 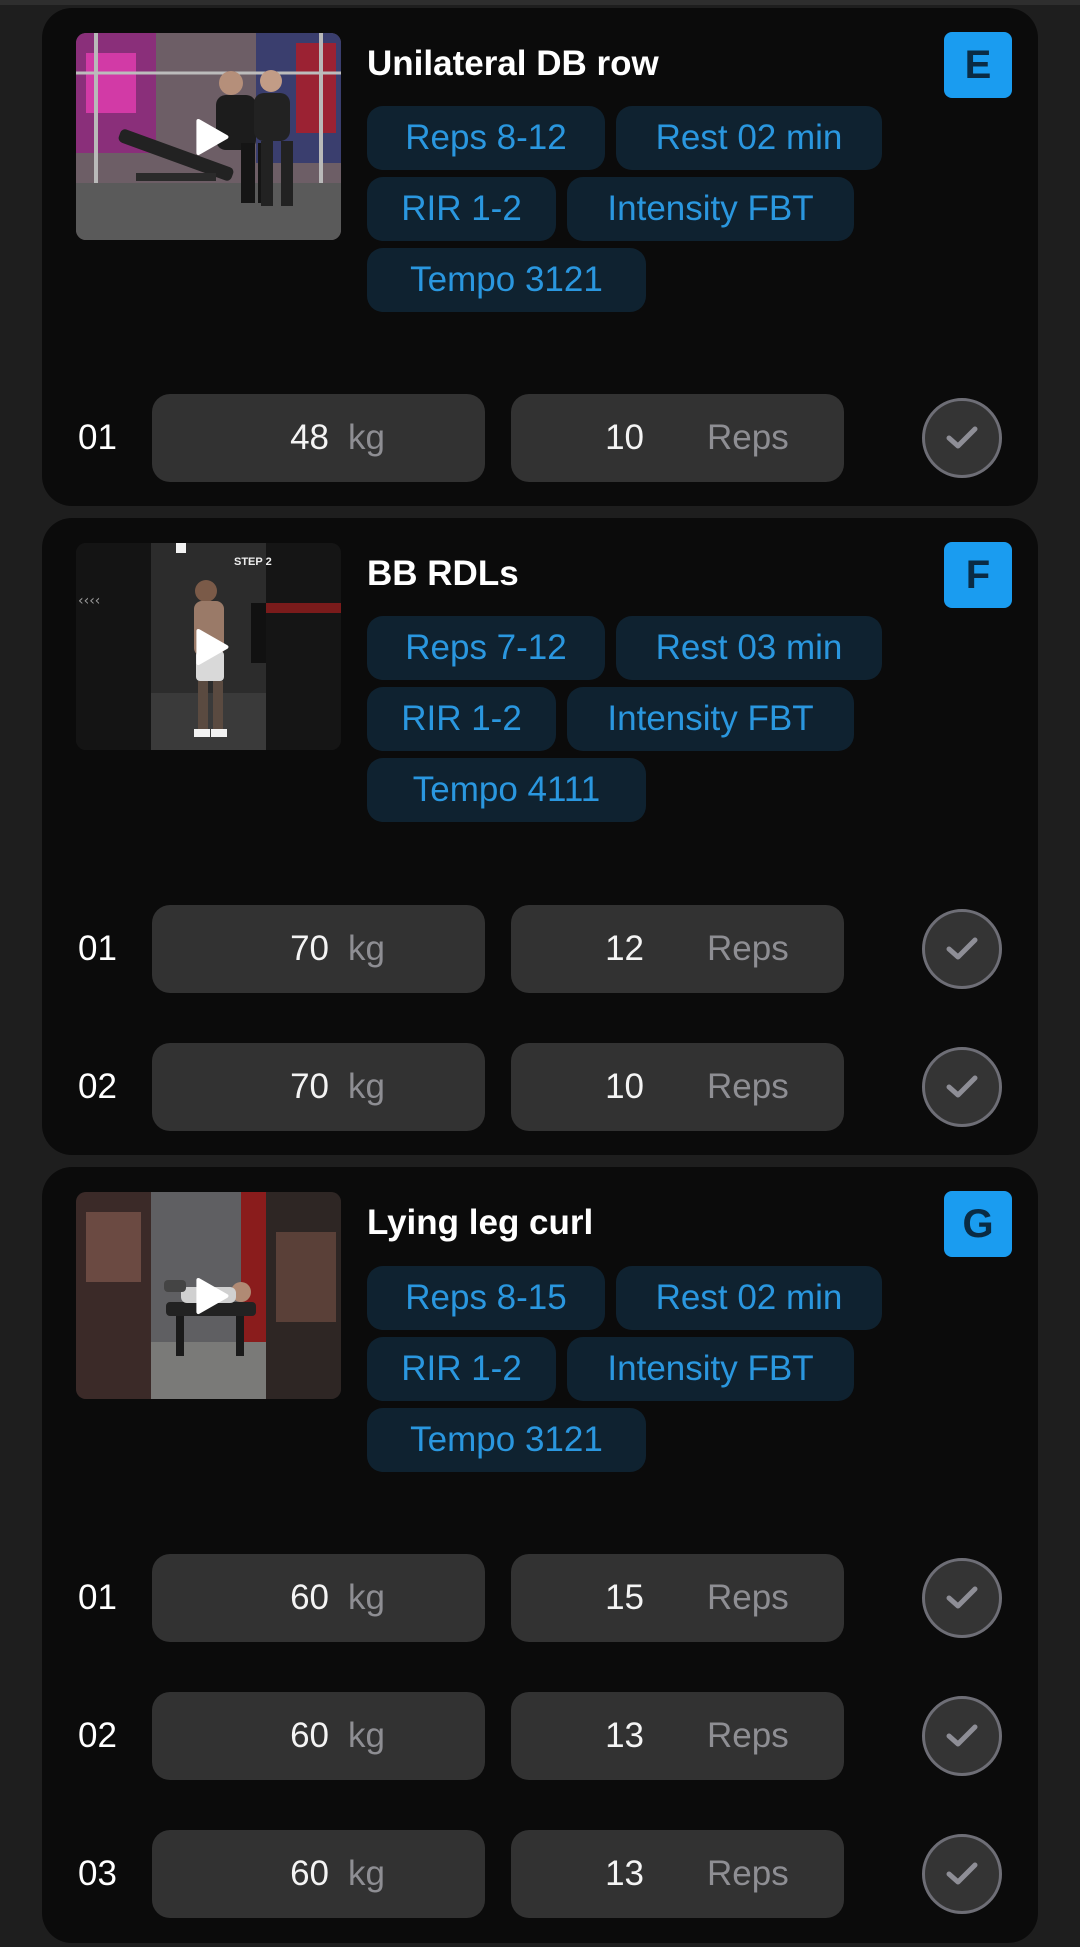 What do you see at coordinates (624, 1597) in the screenshot?
I see `reps-value: 15` at bounding box center [624, 1597].